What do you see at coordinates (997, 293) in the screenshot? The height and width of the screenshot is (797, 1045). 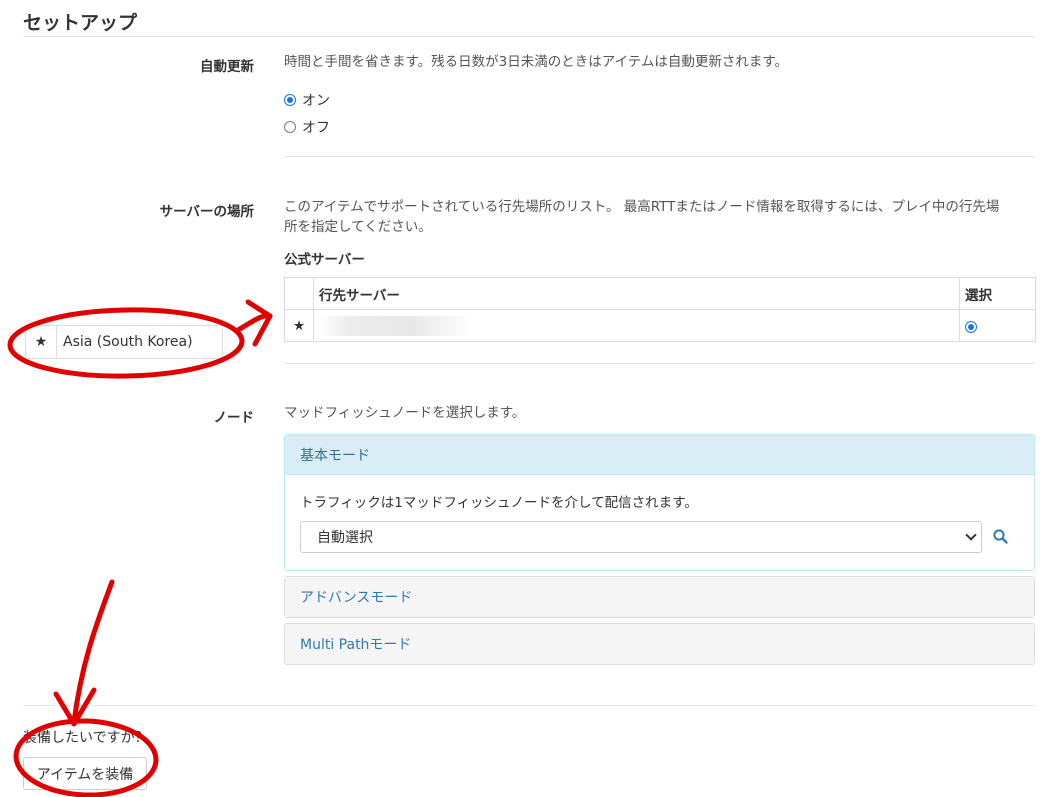 I see `col-header-select: 選択` at bounding box center [997, 293].